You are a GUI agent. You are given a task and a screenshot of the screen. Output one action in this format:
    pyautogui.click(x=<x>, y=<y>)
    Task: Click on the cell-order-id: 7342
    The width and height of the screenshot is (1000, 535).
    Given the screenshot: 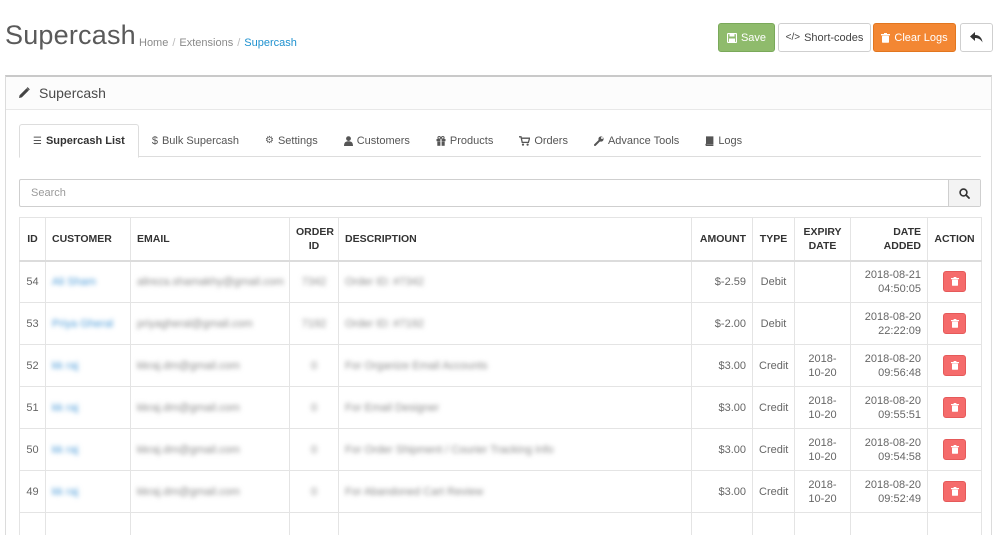 What is the action you would take?
    pyautogui.click(x=314, y=281)
    